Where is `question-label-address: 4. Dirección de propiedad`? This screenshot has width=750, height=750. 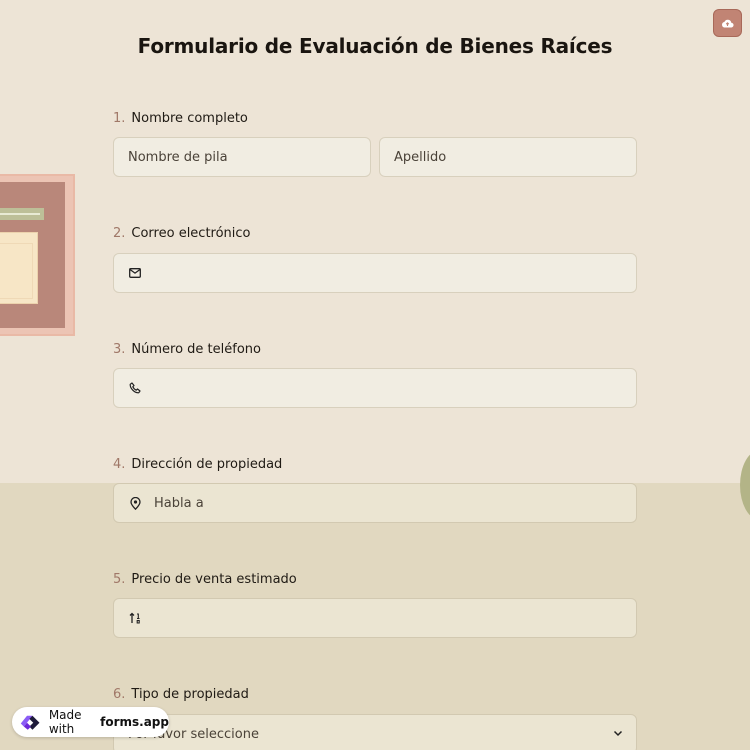 question-label-address: 4. Dirección de propiedad is located at coordinates (197, 464).